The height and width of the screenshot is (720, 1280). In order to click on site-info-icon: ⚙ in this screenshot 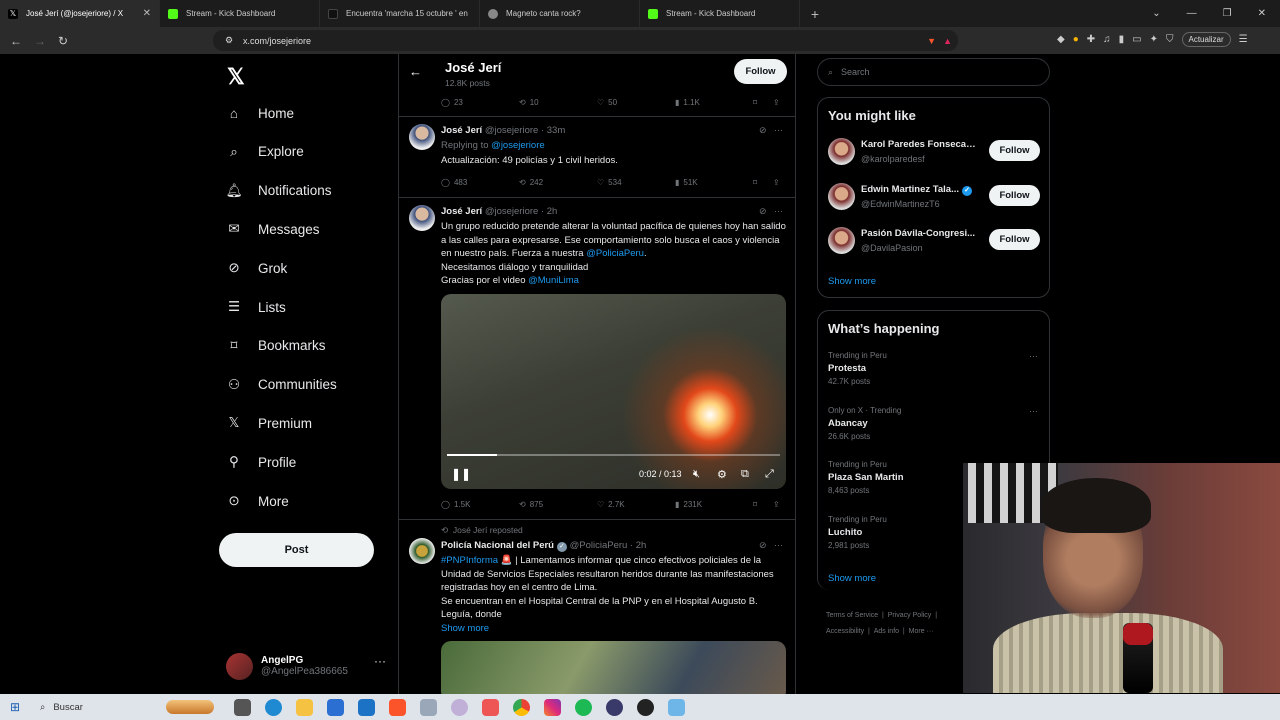, I will do `click(229, 40)`.